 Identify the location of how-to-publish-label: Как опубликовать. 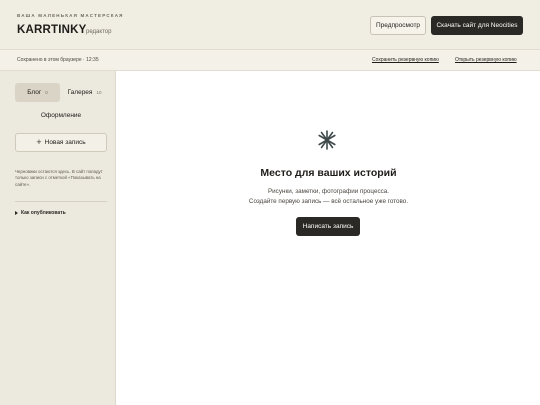
(43, 213).